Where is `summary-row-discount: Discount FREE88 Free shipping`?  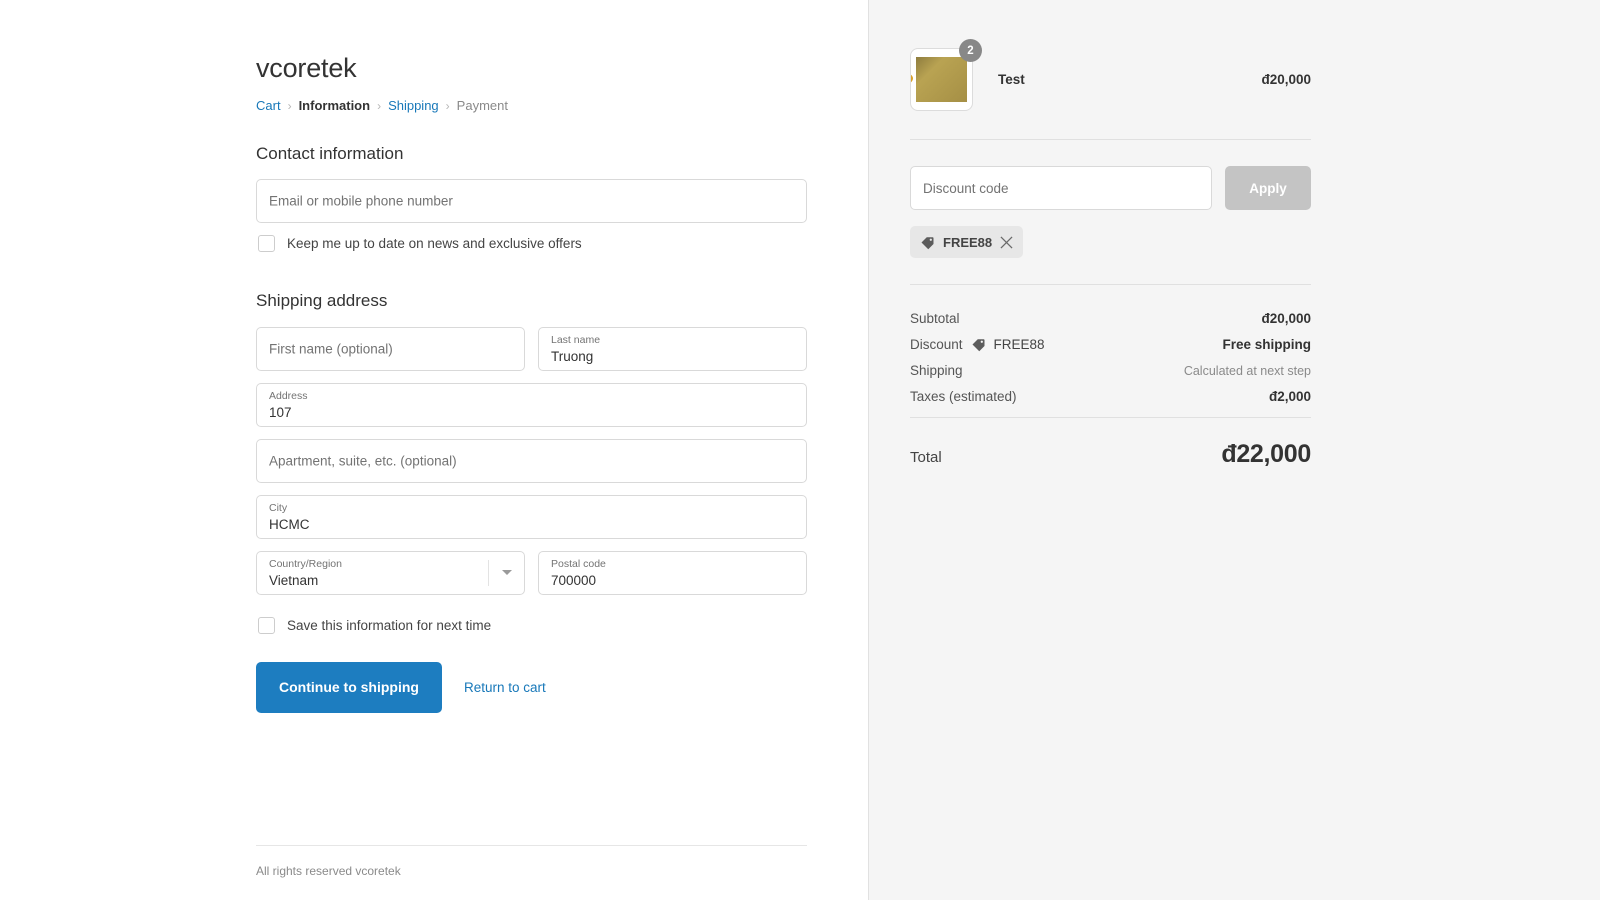 summary-row-discount: Discount FREE88 Free shipping is located at coordinates (1110, 344).